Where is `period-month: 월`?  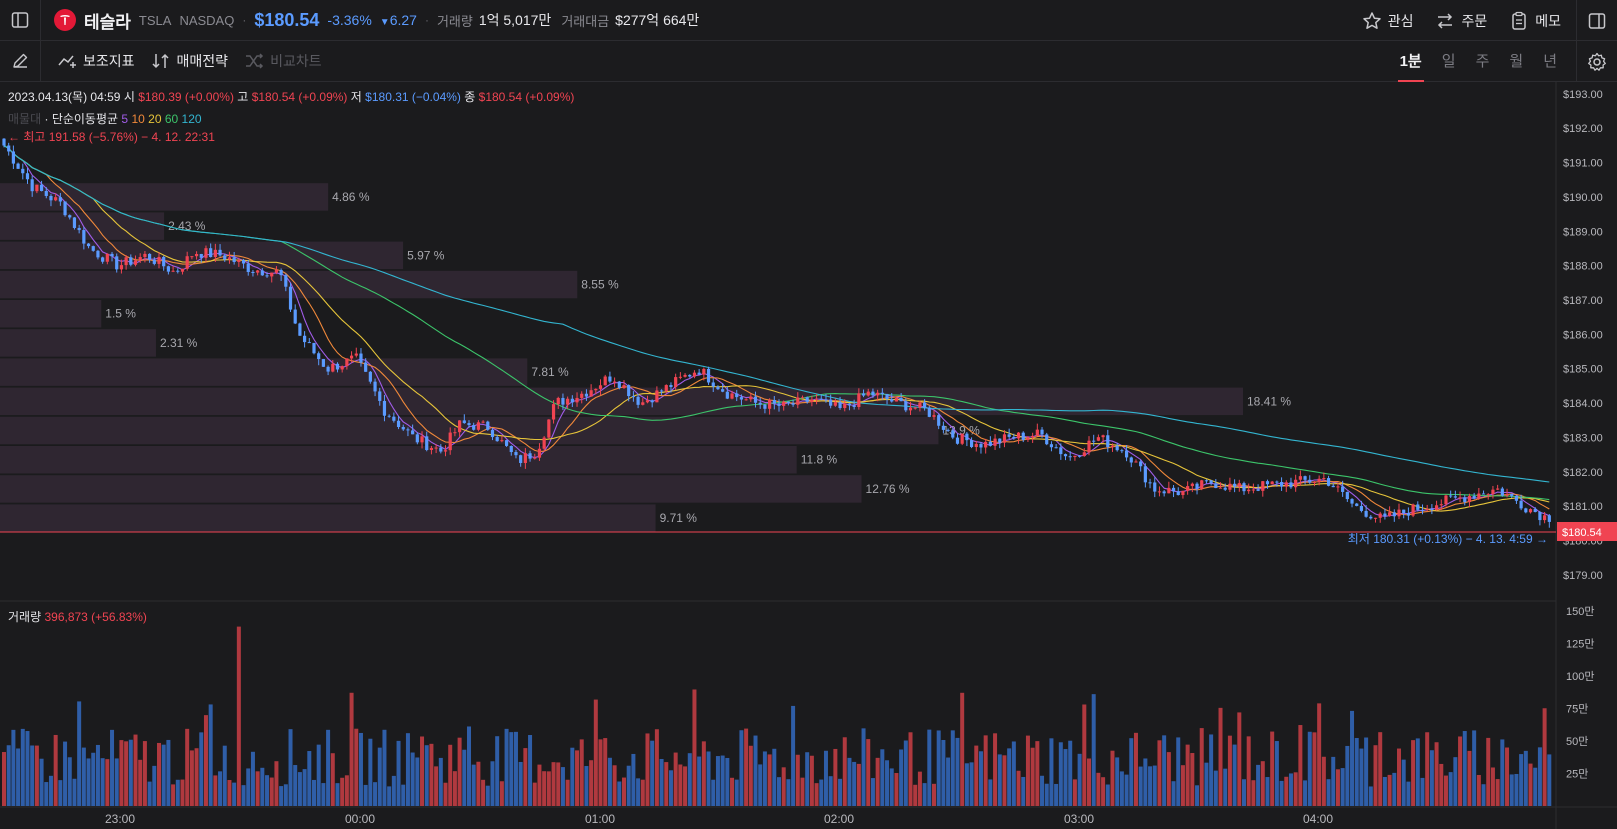
period-month: 월 is located at coordinates (1516, 61).